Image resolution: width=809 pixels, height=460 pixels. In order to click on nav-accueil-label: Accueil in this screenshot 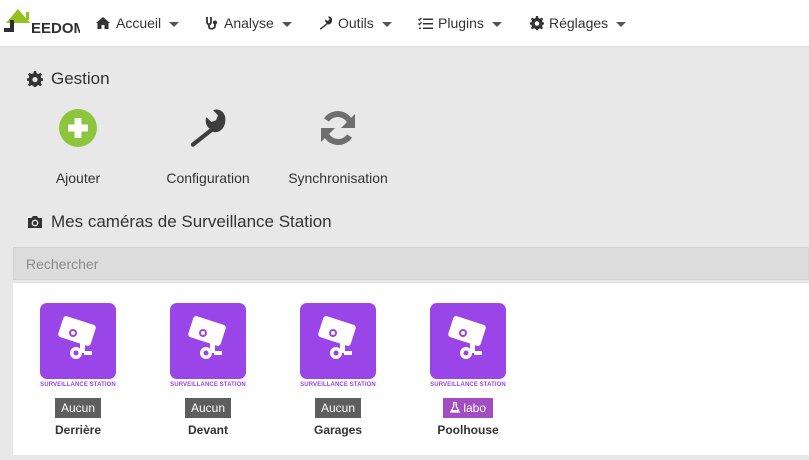, I will do `click(139, 23)`.